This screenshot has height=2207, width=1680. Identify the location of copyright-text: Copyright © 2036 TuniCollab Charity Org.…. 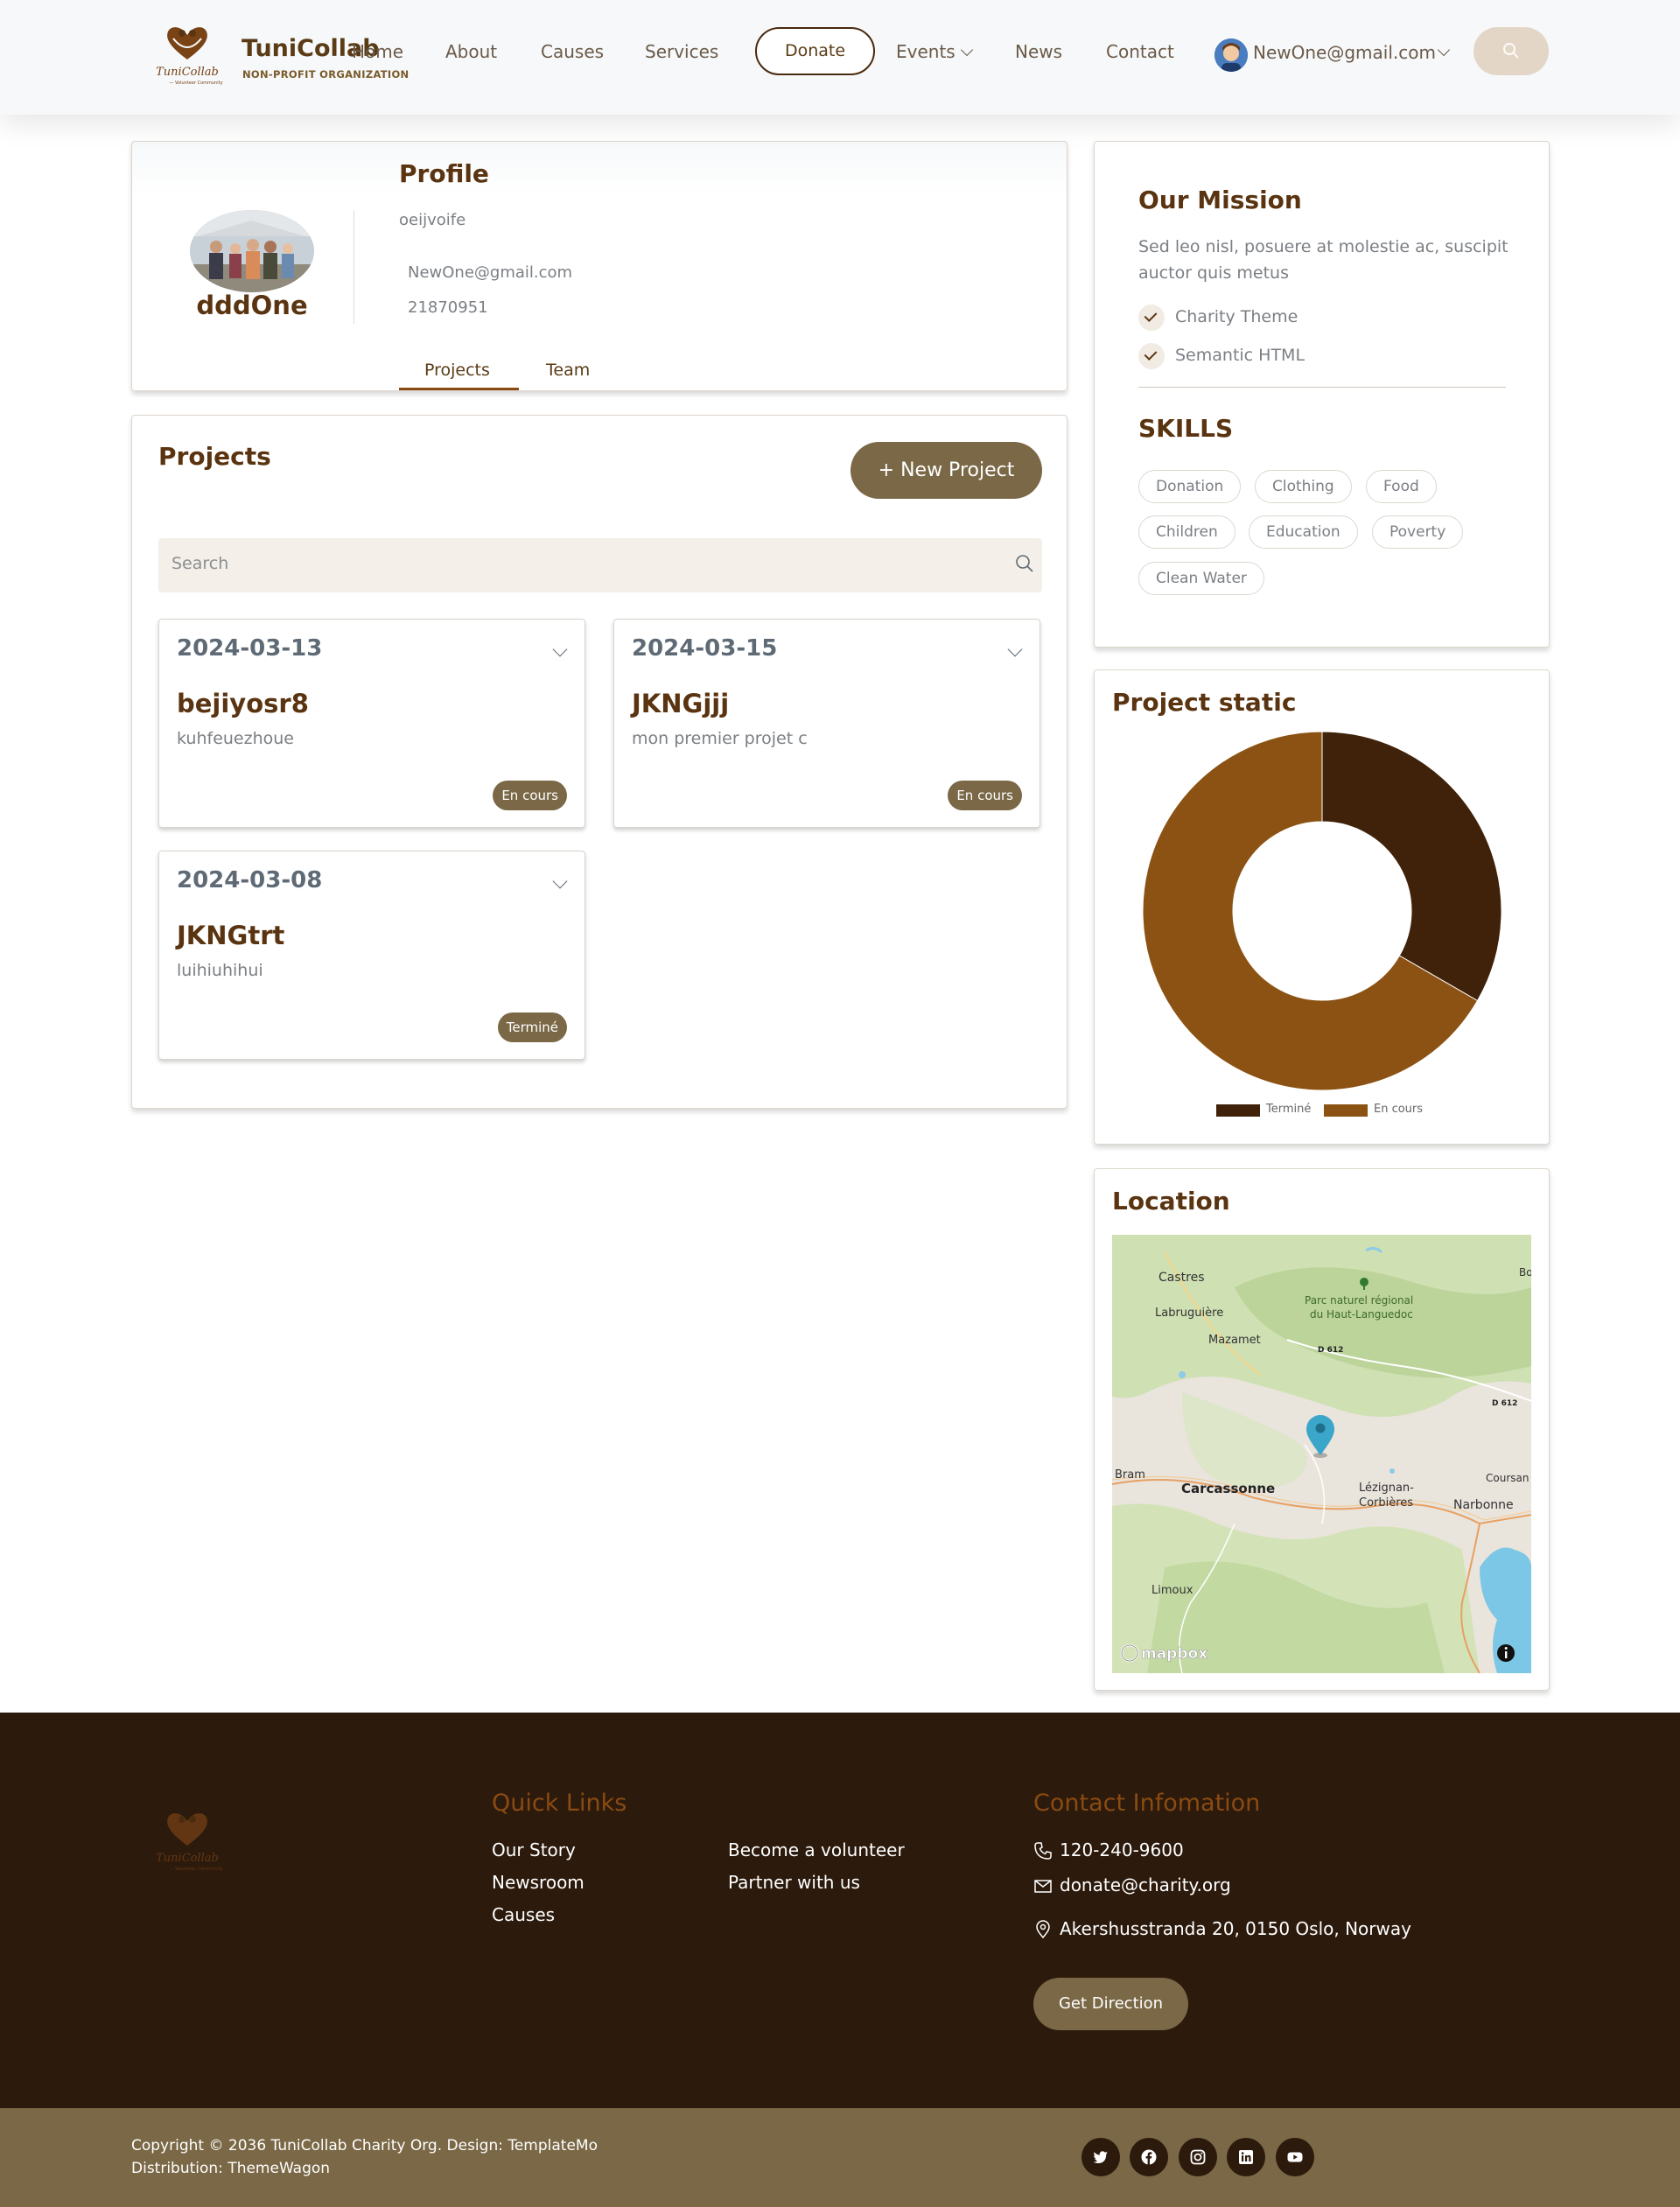
(364, 2145).